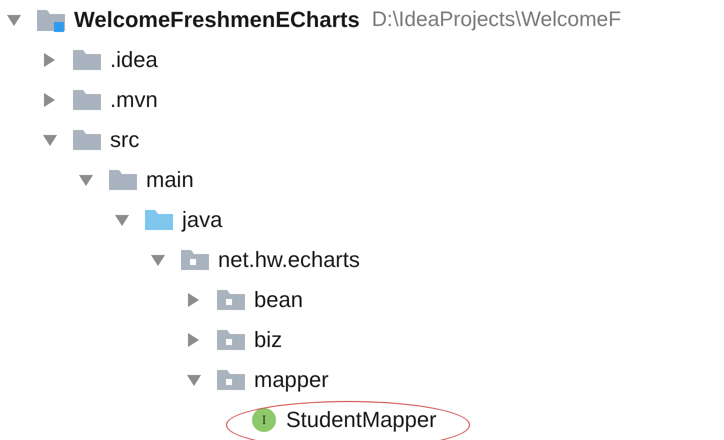  Describe the element at coordinates (289, 260) in the screenshot. I see `tree-item-label: net.hw.echarts` at that location.